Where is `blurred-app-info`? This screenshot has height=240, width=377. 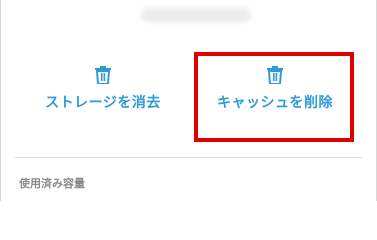 blurred-app-info is located at coordinates (196, 15).